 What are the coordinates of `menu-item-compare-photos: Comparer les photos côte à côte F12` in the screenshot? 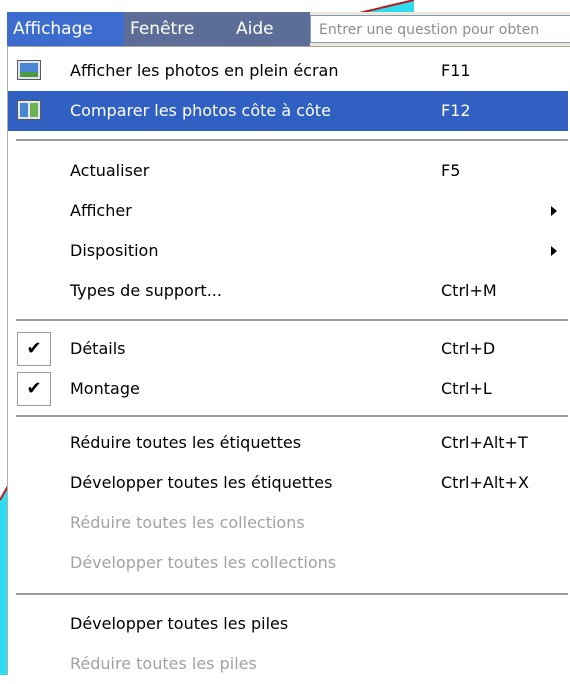 It's located at (288, 111).